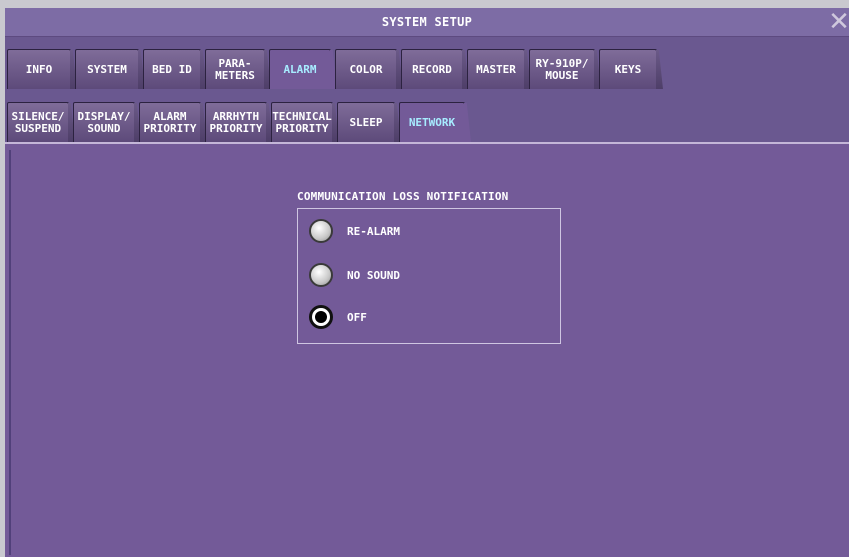 This screenshot has width=849, height=557. Describe the element at coordinates (373, 275) in the screenshot. I see `option-label: NO SOUND` at that location.